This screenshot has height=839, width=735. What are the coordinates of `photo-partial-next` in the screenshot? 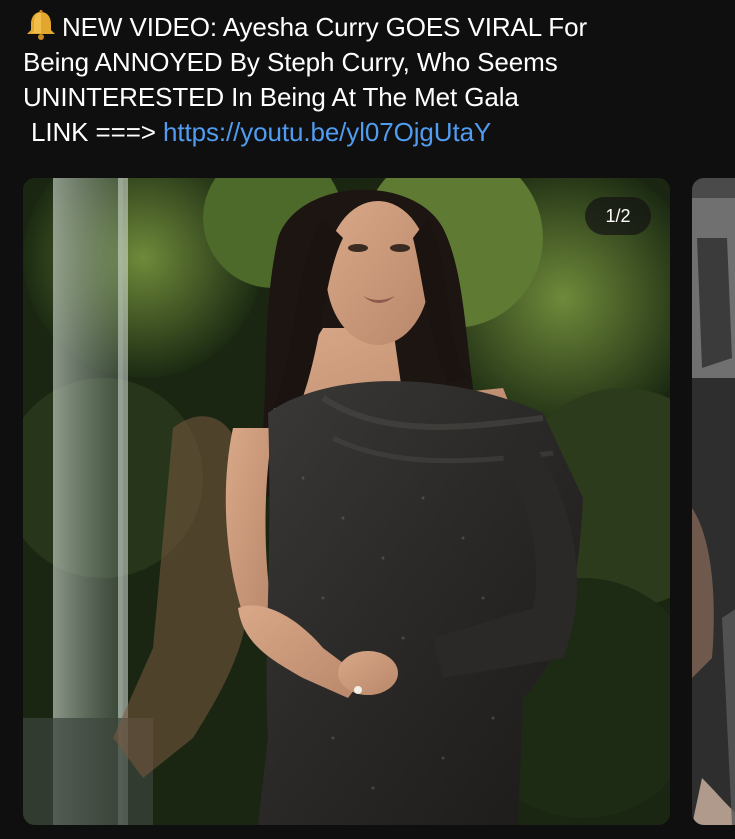 It's located at (713, 501).